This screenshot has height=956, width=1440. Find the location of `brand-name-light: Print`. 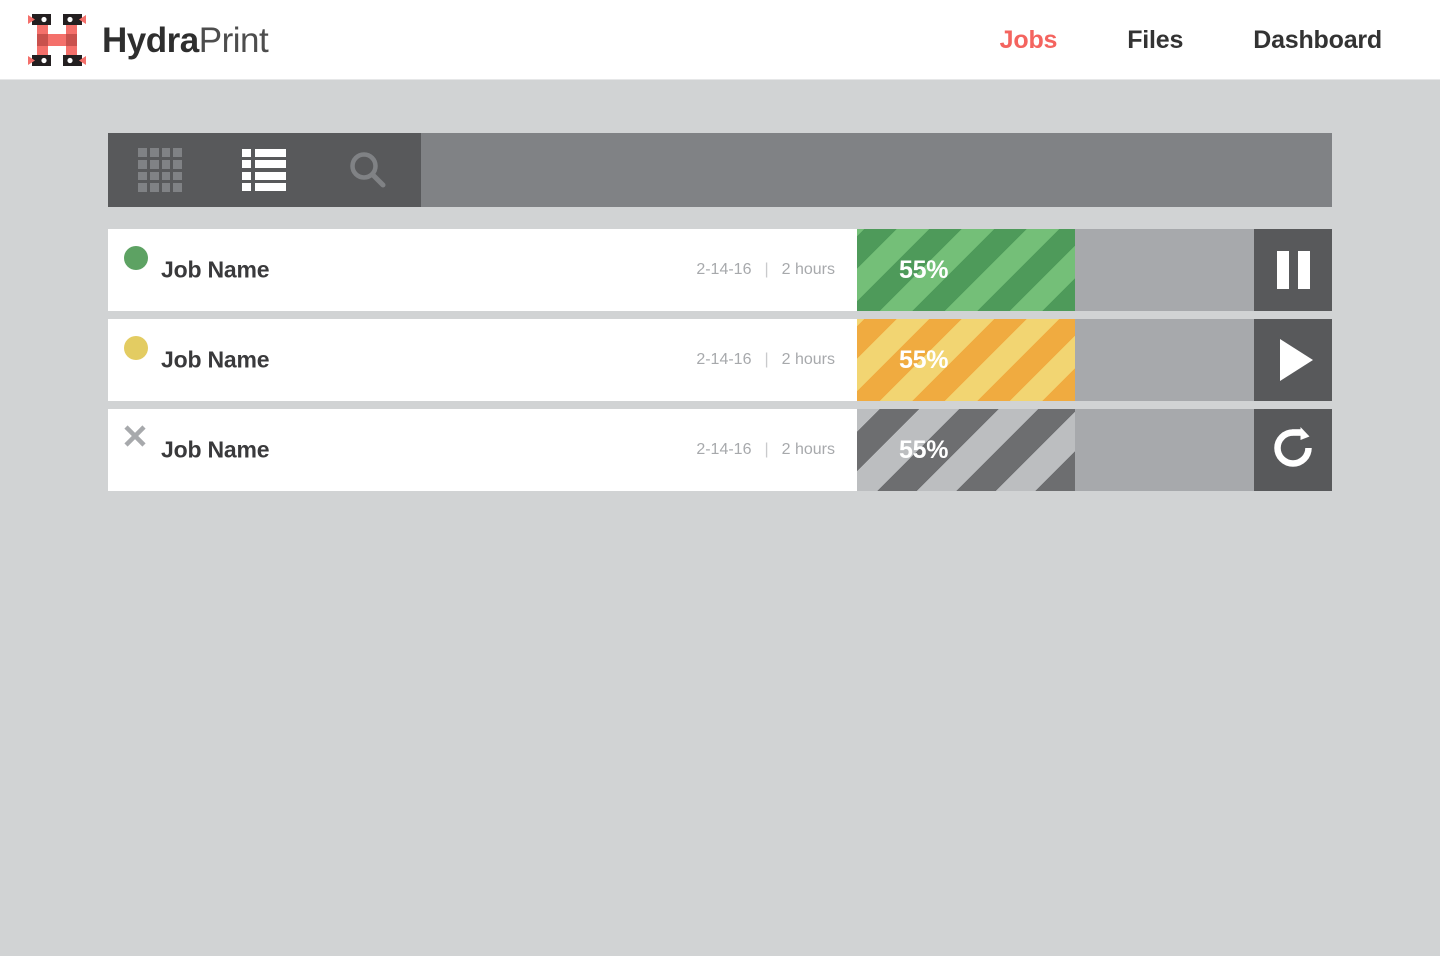

brand-name-light: Print is located at coordinates (233, 40).